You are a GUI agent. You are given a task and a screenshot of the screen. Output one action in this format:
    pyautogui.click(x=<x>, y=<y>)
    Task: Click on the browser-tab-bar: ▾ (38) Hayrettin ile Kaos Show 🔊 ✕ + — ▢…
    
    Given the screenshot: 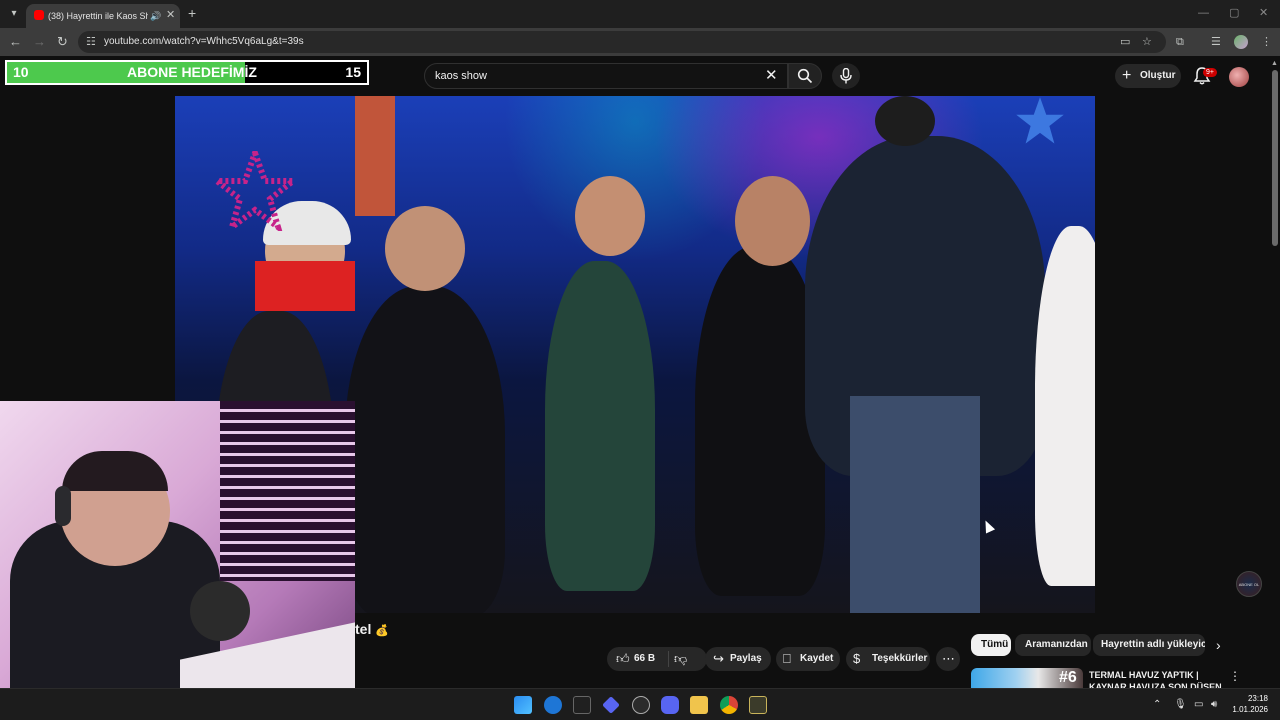 What is the action you would take?
    pyautogui.click(x=640, y=14)
    